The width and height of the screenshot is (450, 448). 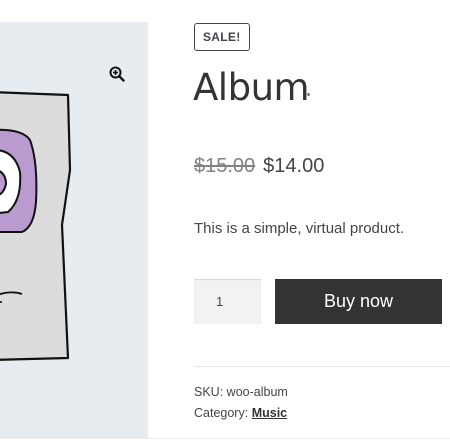 I want to click on sku-label: SKU:, so click(x=209, y=392).